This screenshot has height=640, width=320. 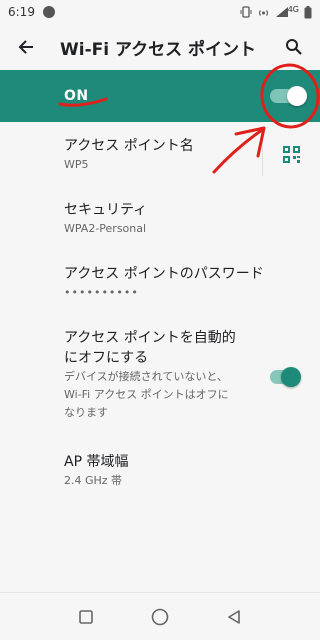 What do you see at coordinates (263, 13) in the screenshot?
I see `hotspot-icon` at bounding box center [263, 13].